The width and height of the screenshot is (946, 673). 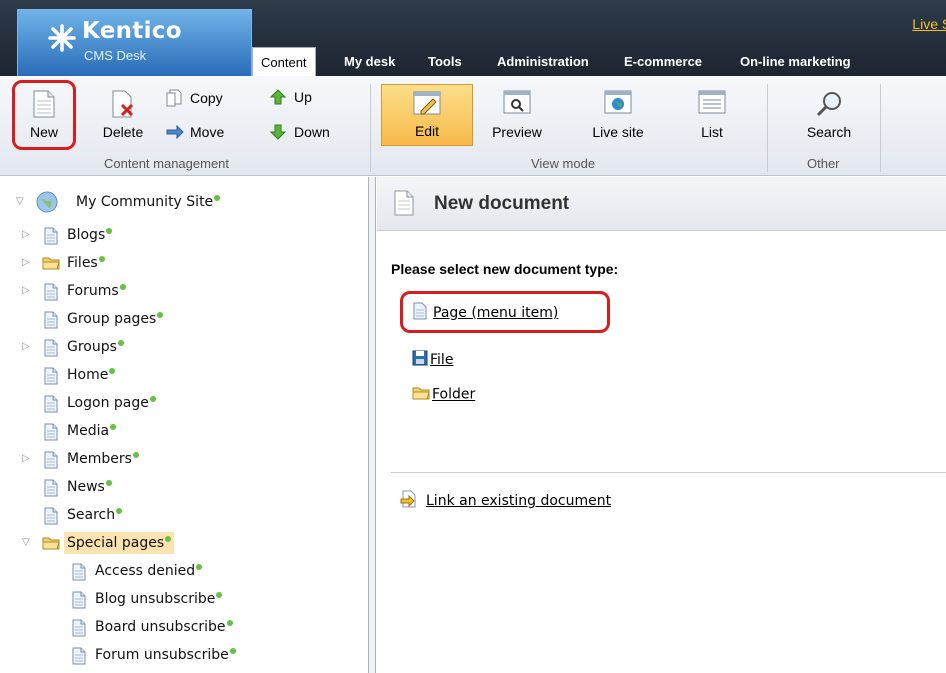 I want to click on copy-label: Copy, so click(x=206, y=98).